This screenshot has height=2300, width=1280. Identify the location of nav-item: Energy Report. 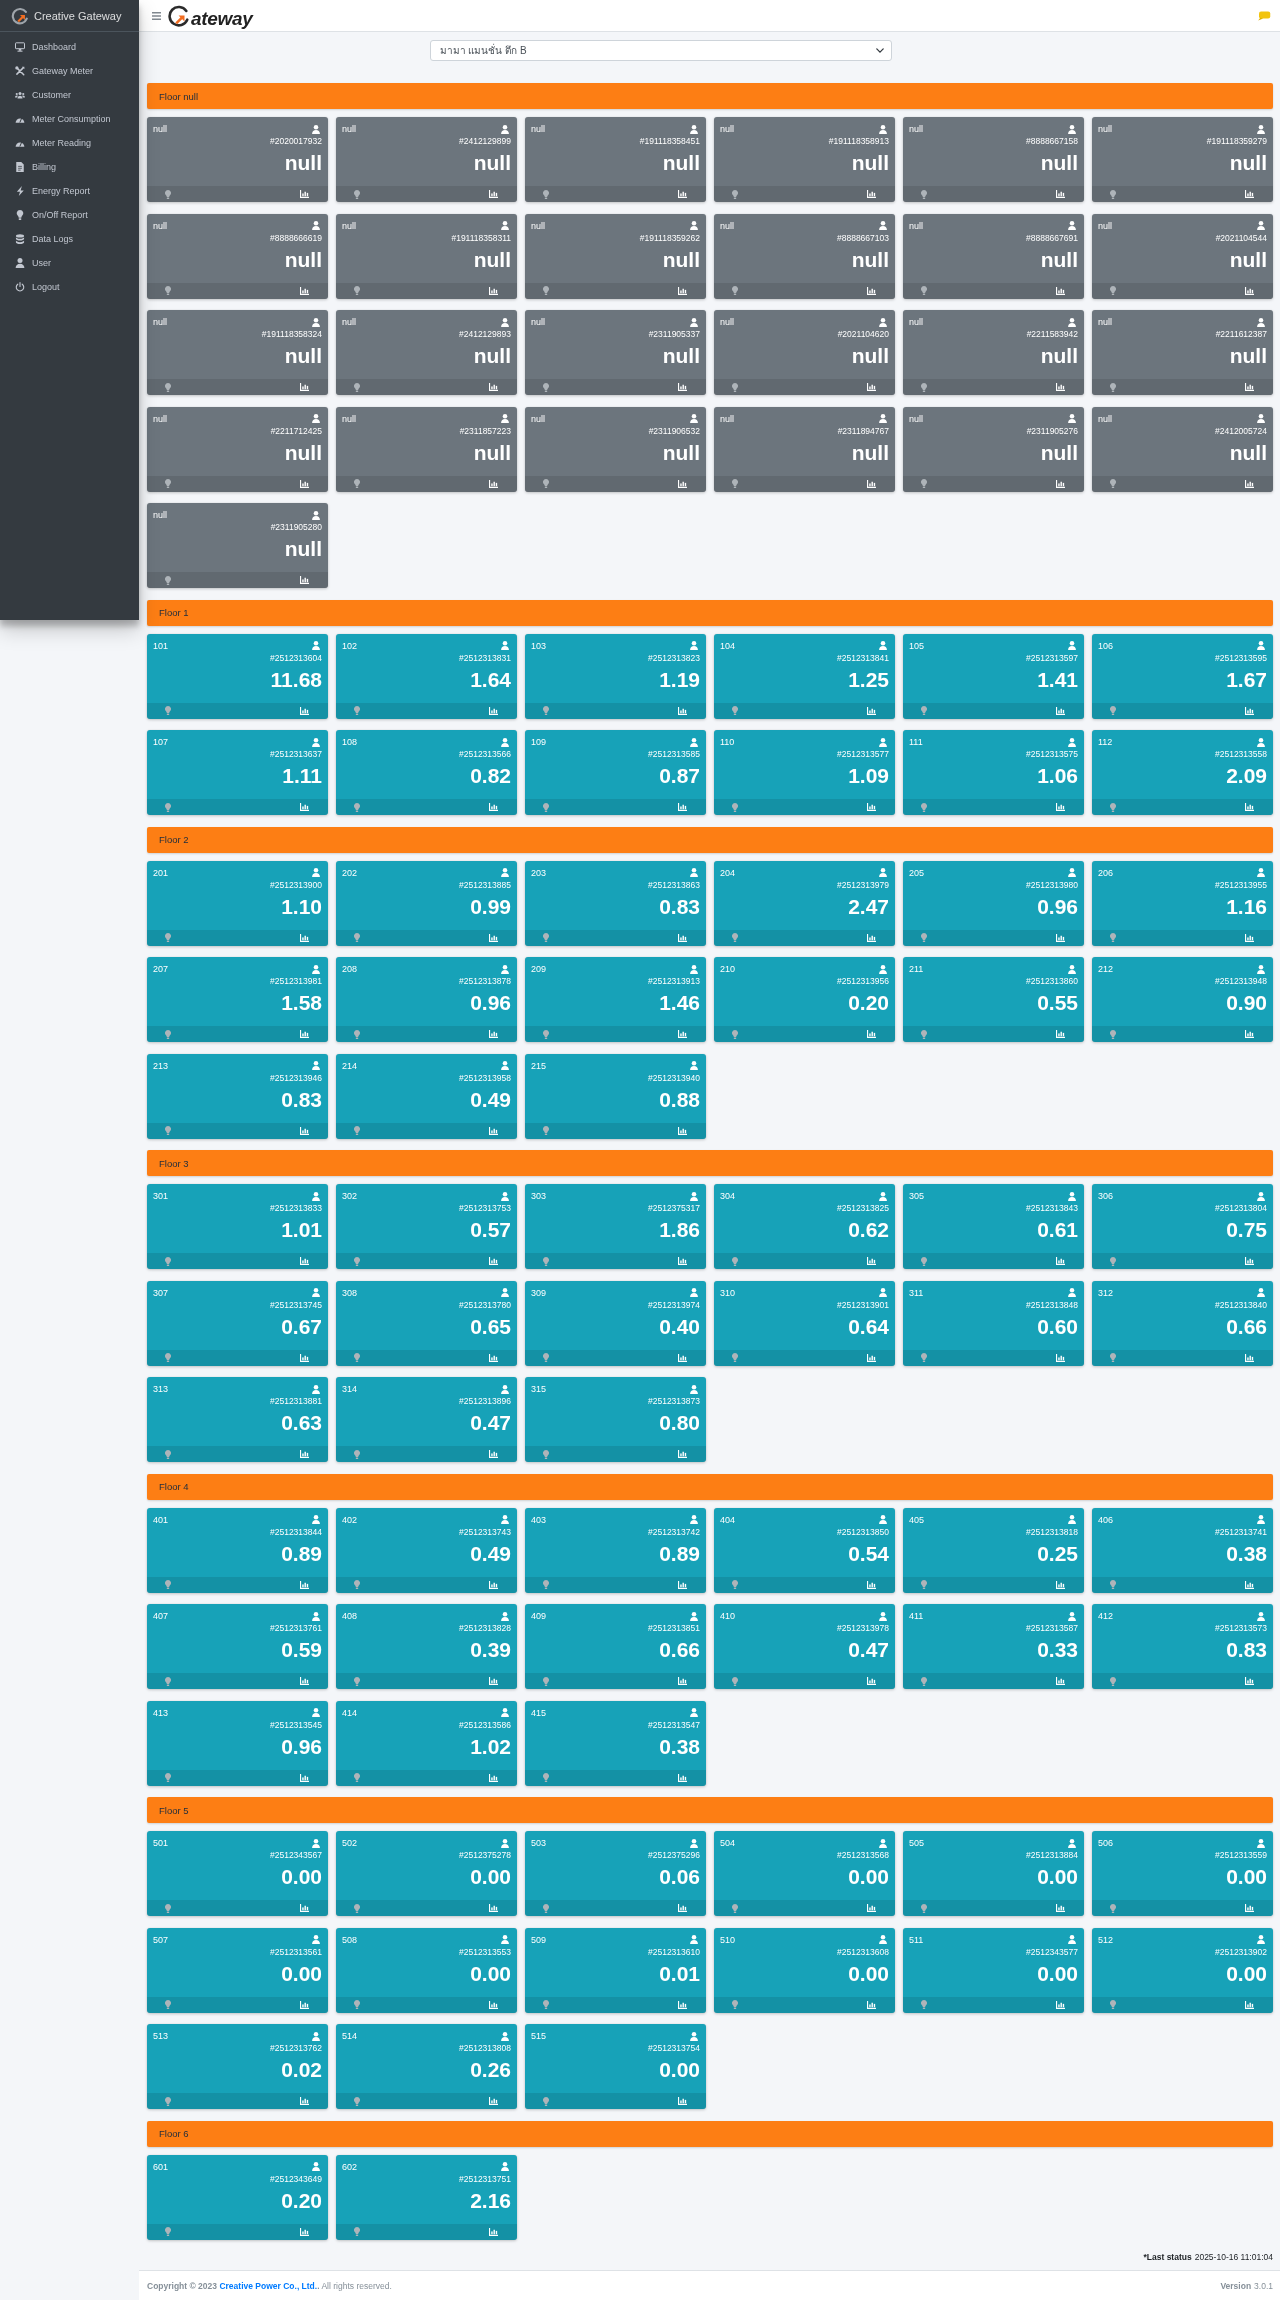
(69, 191).